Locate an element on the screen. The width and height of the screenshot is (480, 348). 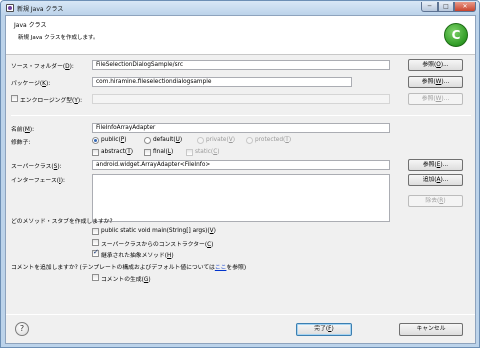
source-folder-label: ソース・フォルダー(D): is located at coordinates (42, 67).